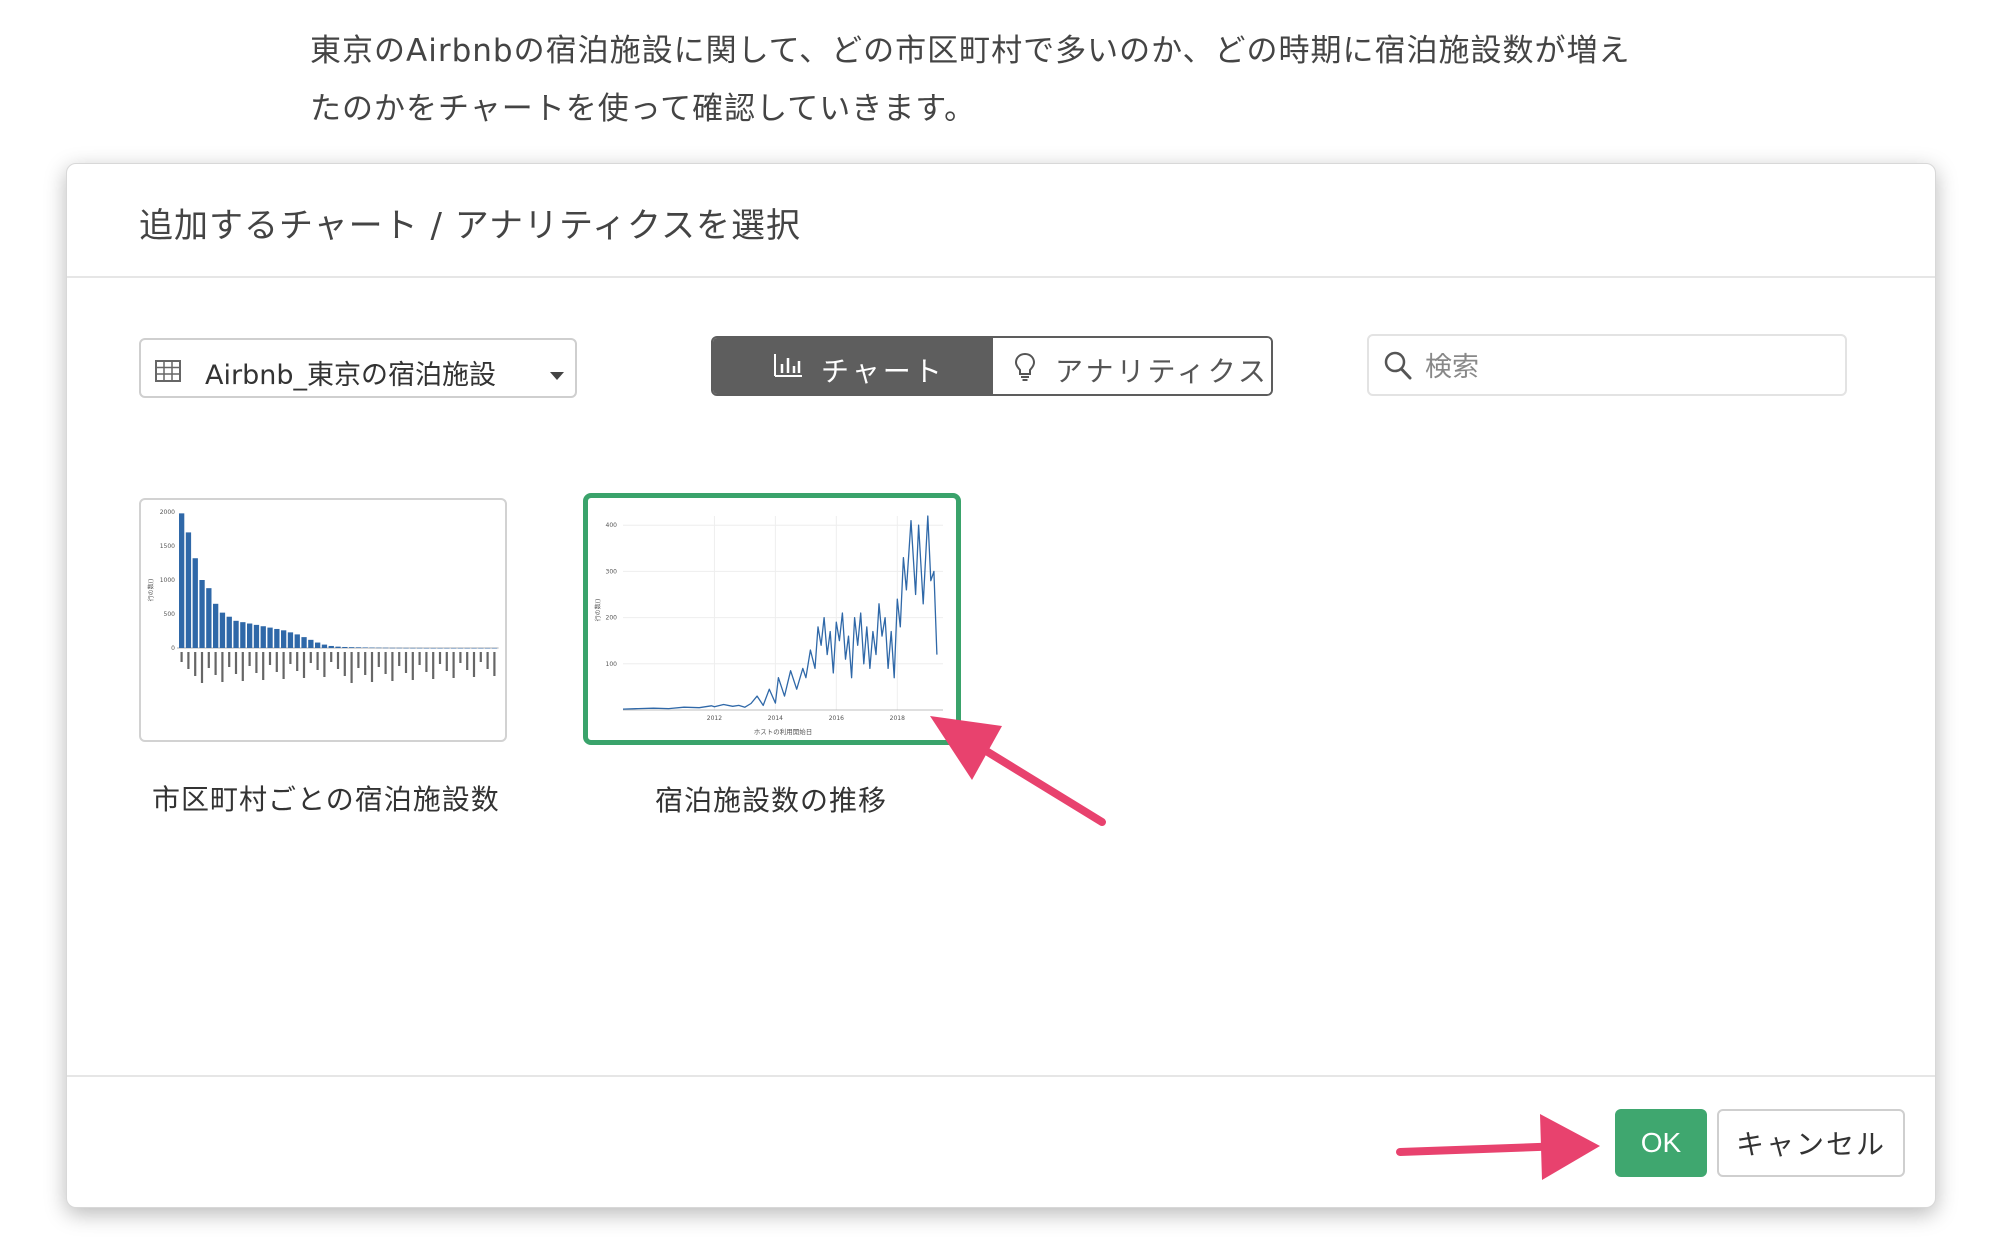  I want to click on x-axis-label: ホストの利用開始日, so click(783, 731).